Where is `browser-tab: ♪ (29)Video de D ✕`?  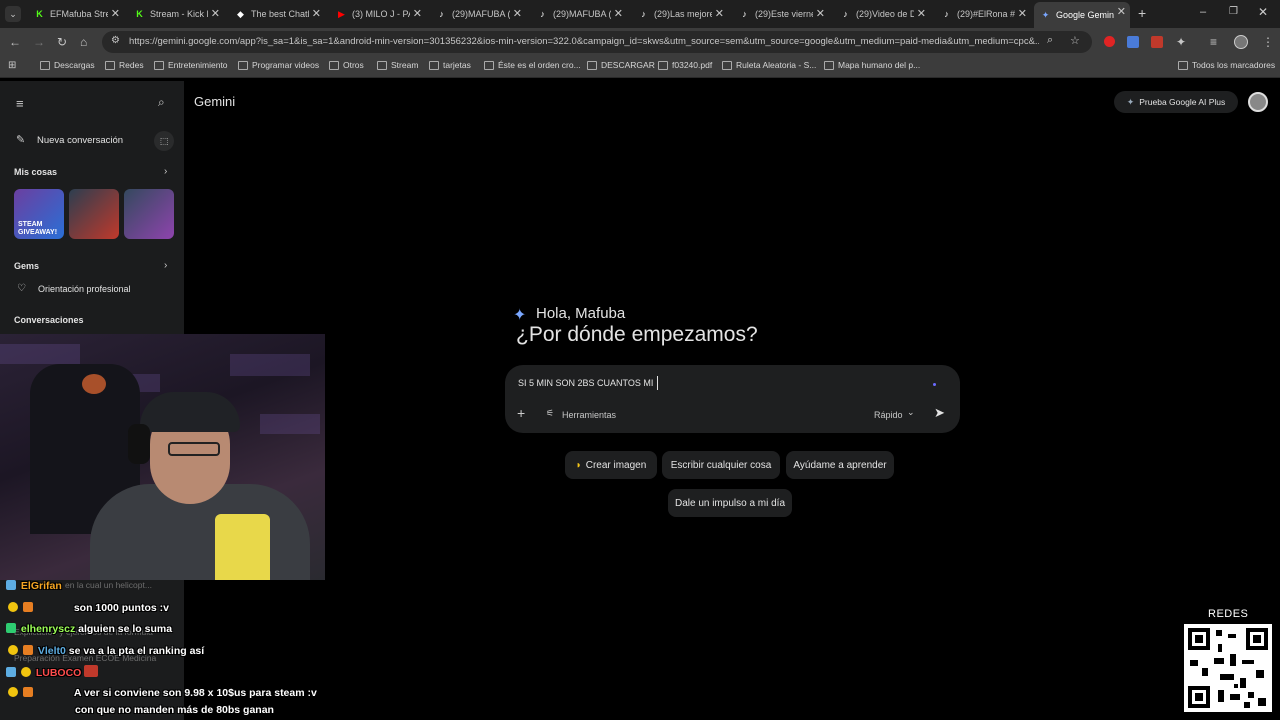 browser-tab: ♪ (29)Video de D ✕ is located at coordinates (882, 14).